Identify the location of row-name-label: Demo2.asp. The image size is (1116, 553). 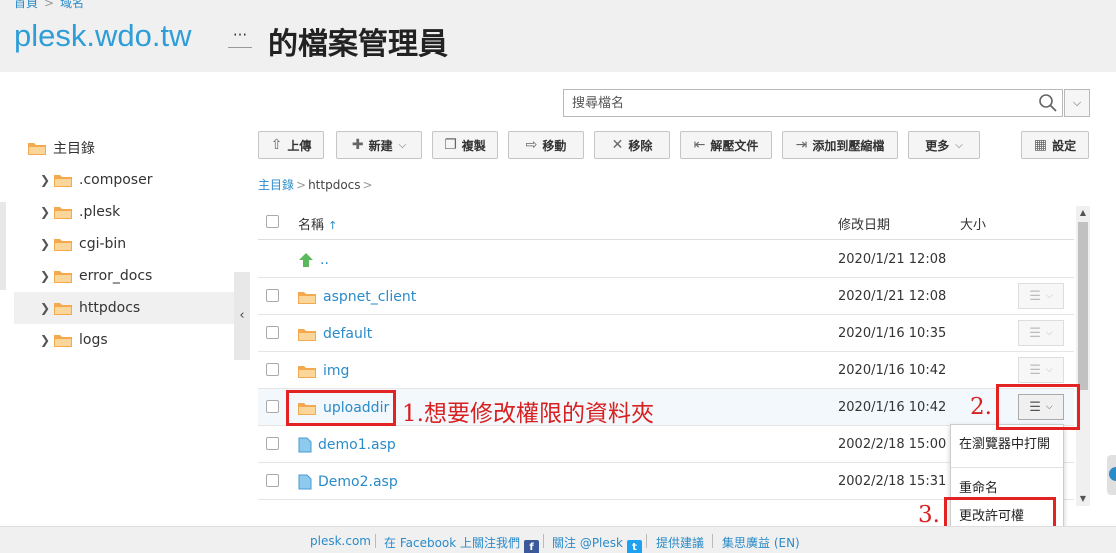
(358, 481).